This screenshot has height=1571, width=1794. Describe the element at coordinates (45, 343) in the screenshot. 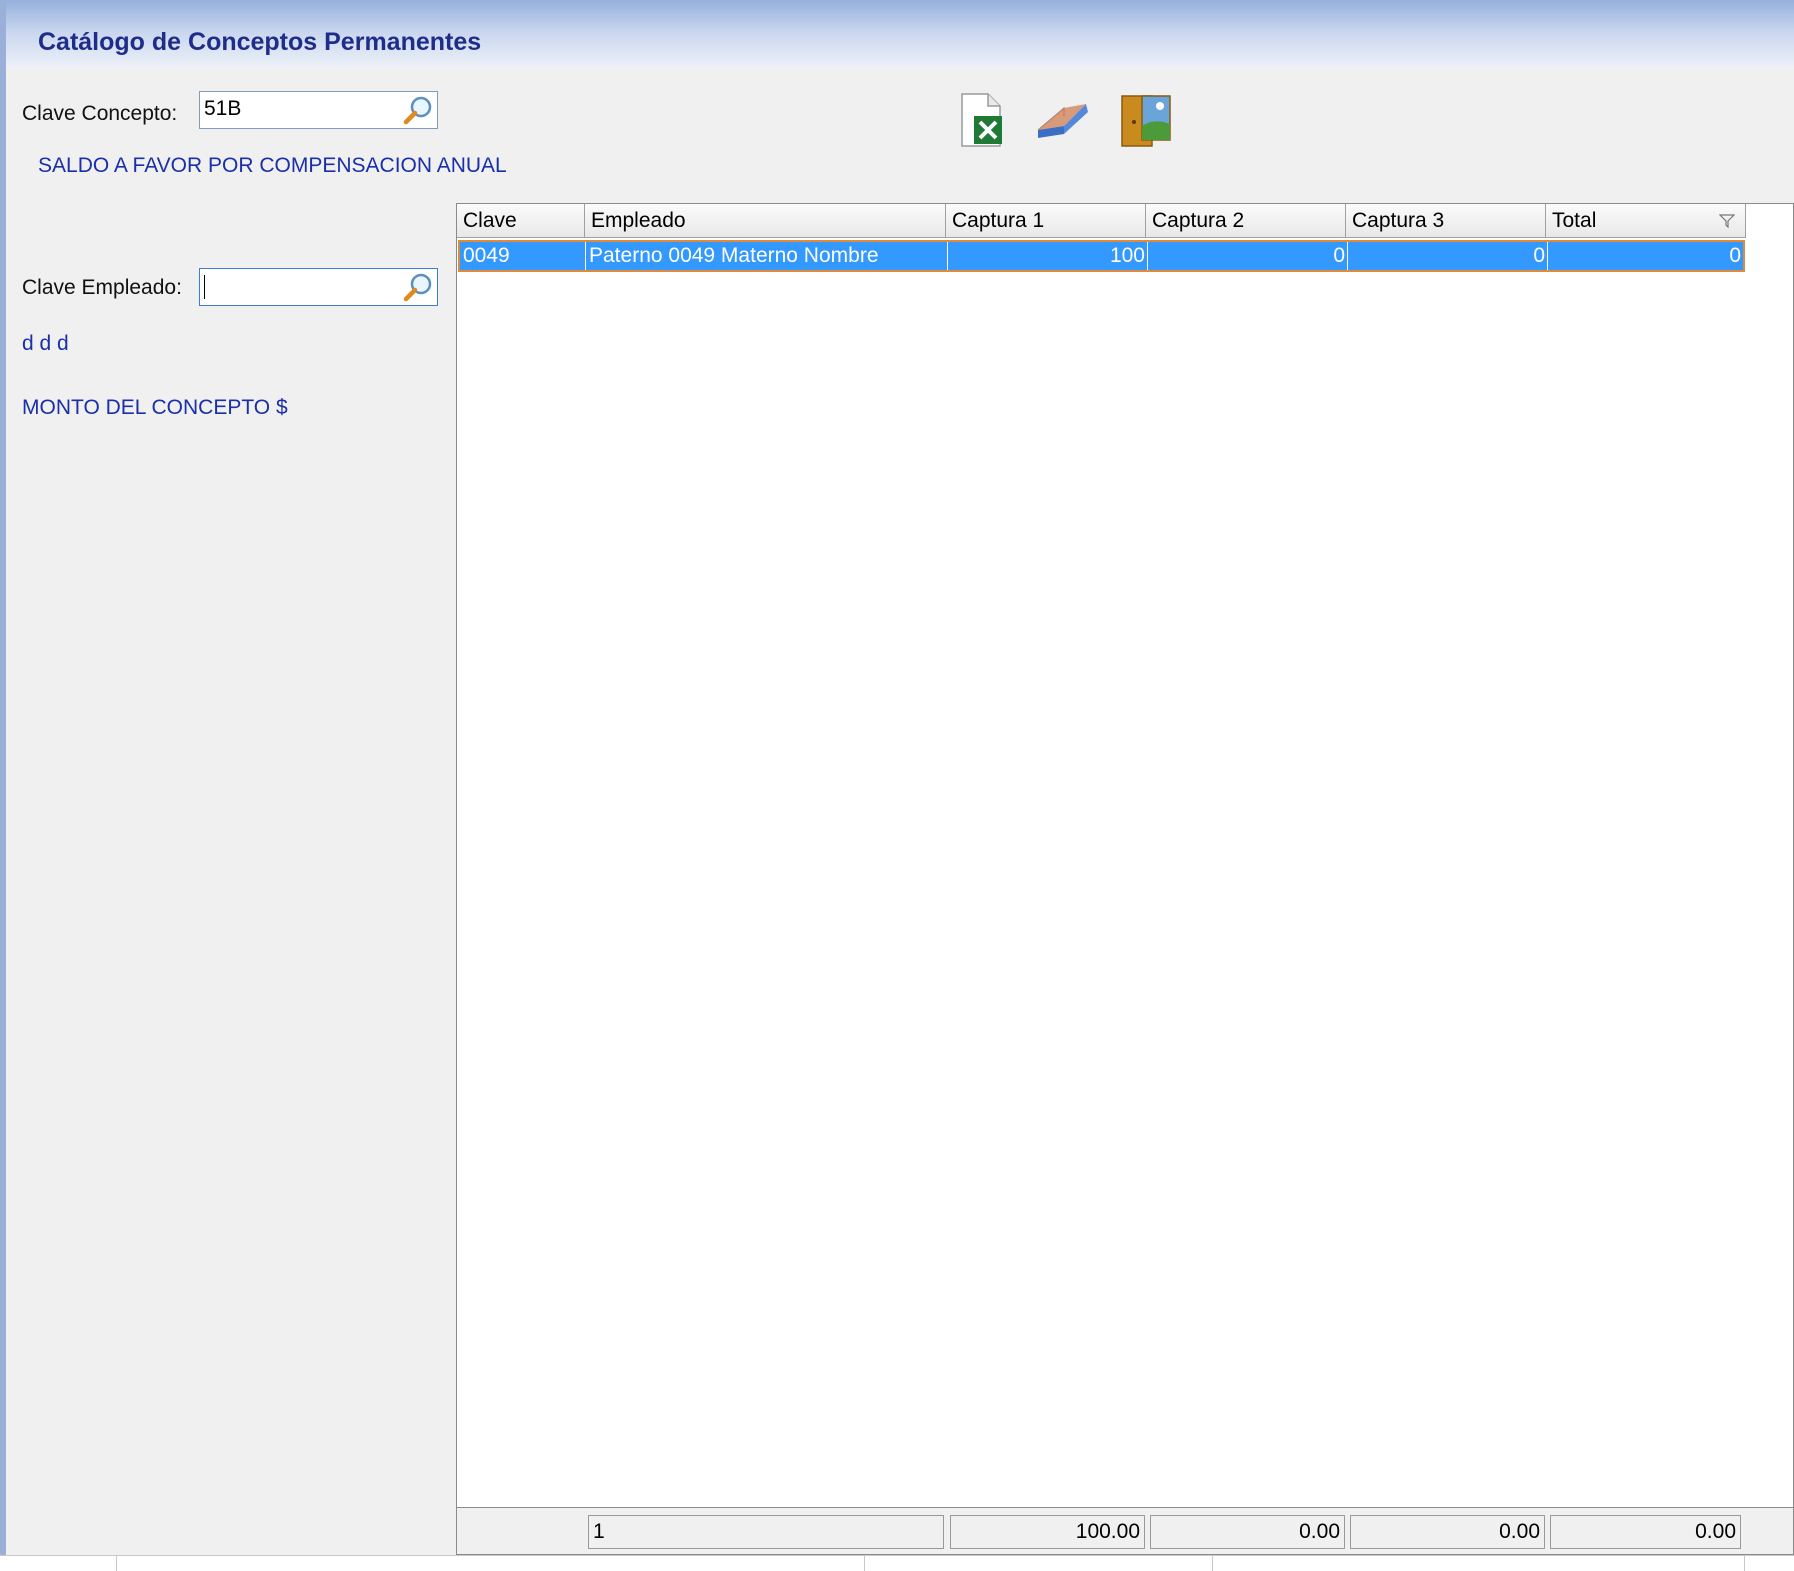

I see `empleado-name: d d d` at that location.